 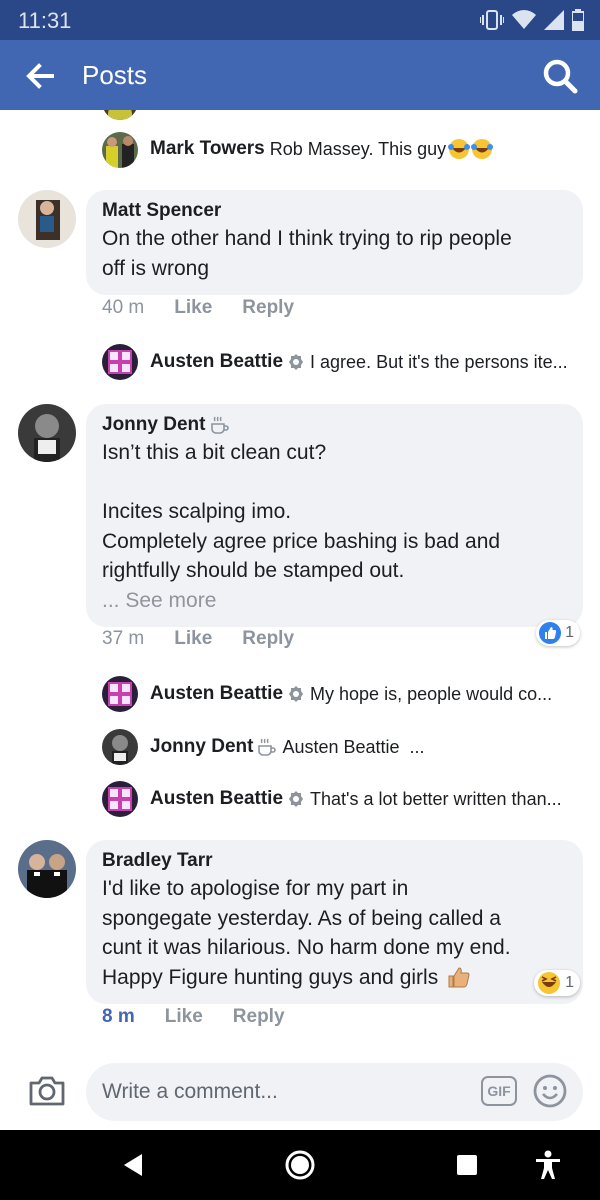 What do you see at coordinates (115, 75) in the screenshot?
I see `page-title: Posts` at bounding box center [115, 75].